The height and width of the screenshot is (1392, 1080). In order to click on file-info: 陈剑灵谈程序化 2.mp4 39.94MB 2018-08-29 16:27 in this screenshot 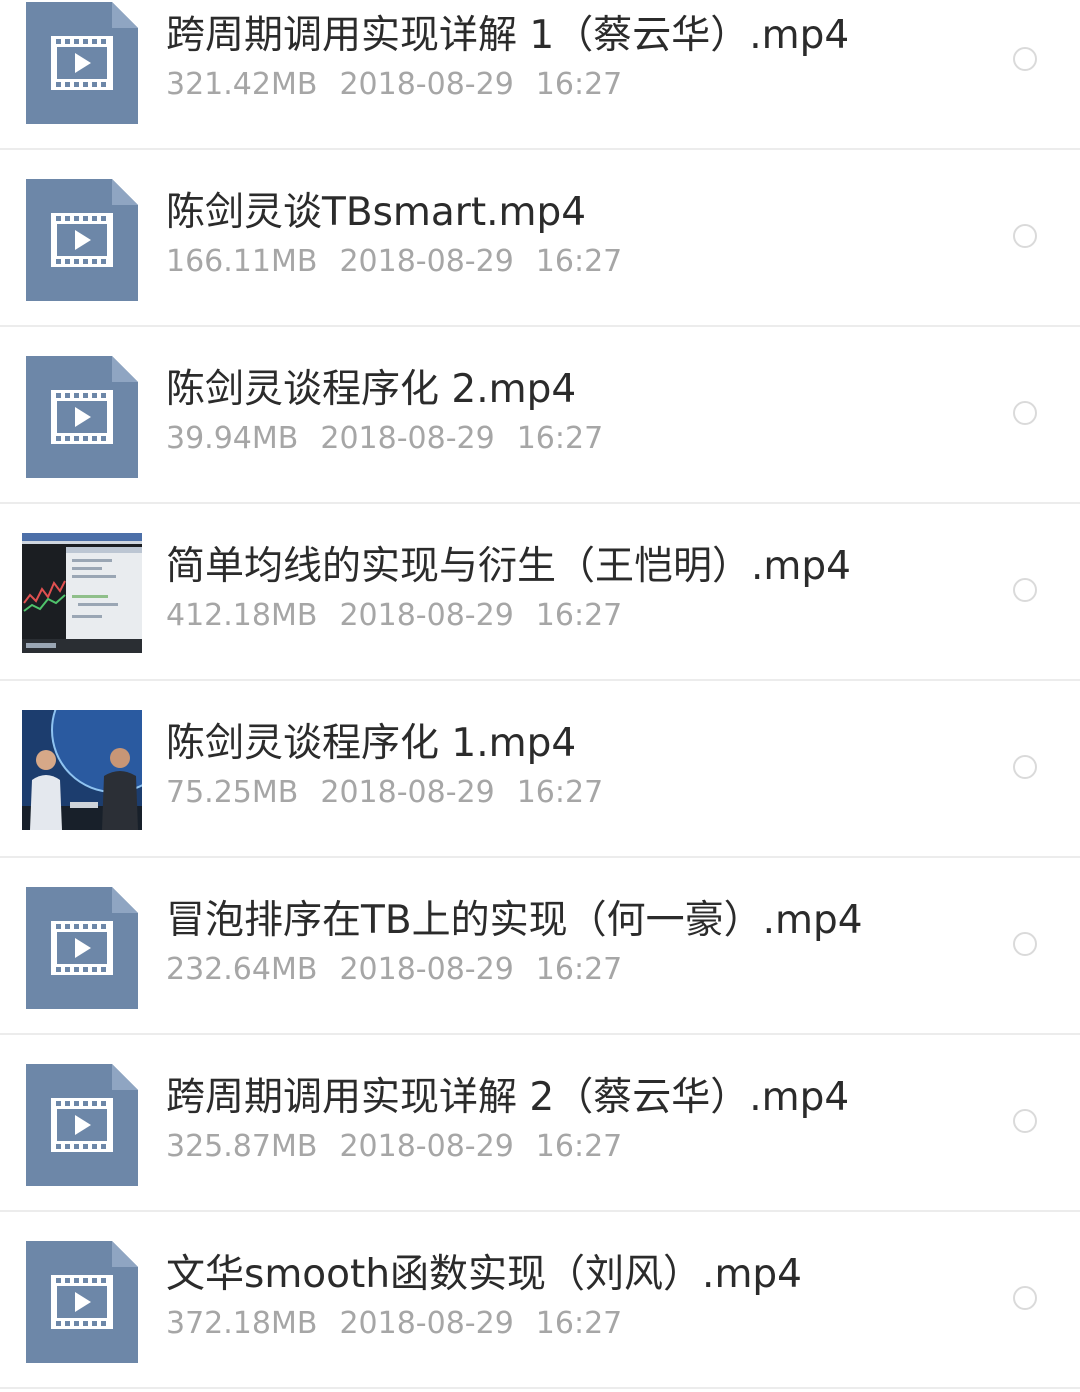, I will do `click(563, 412)`.